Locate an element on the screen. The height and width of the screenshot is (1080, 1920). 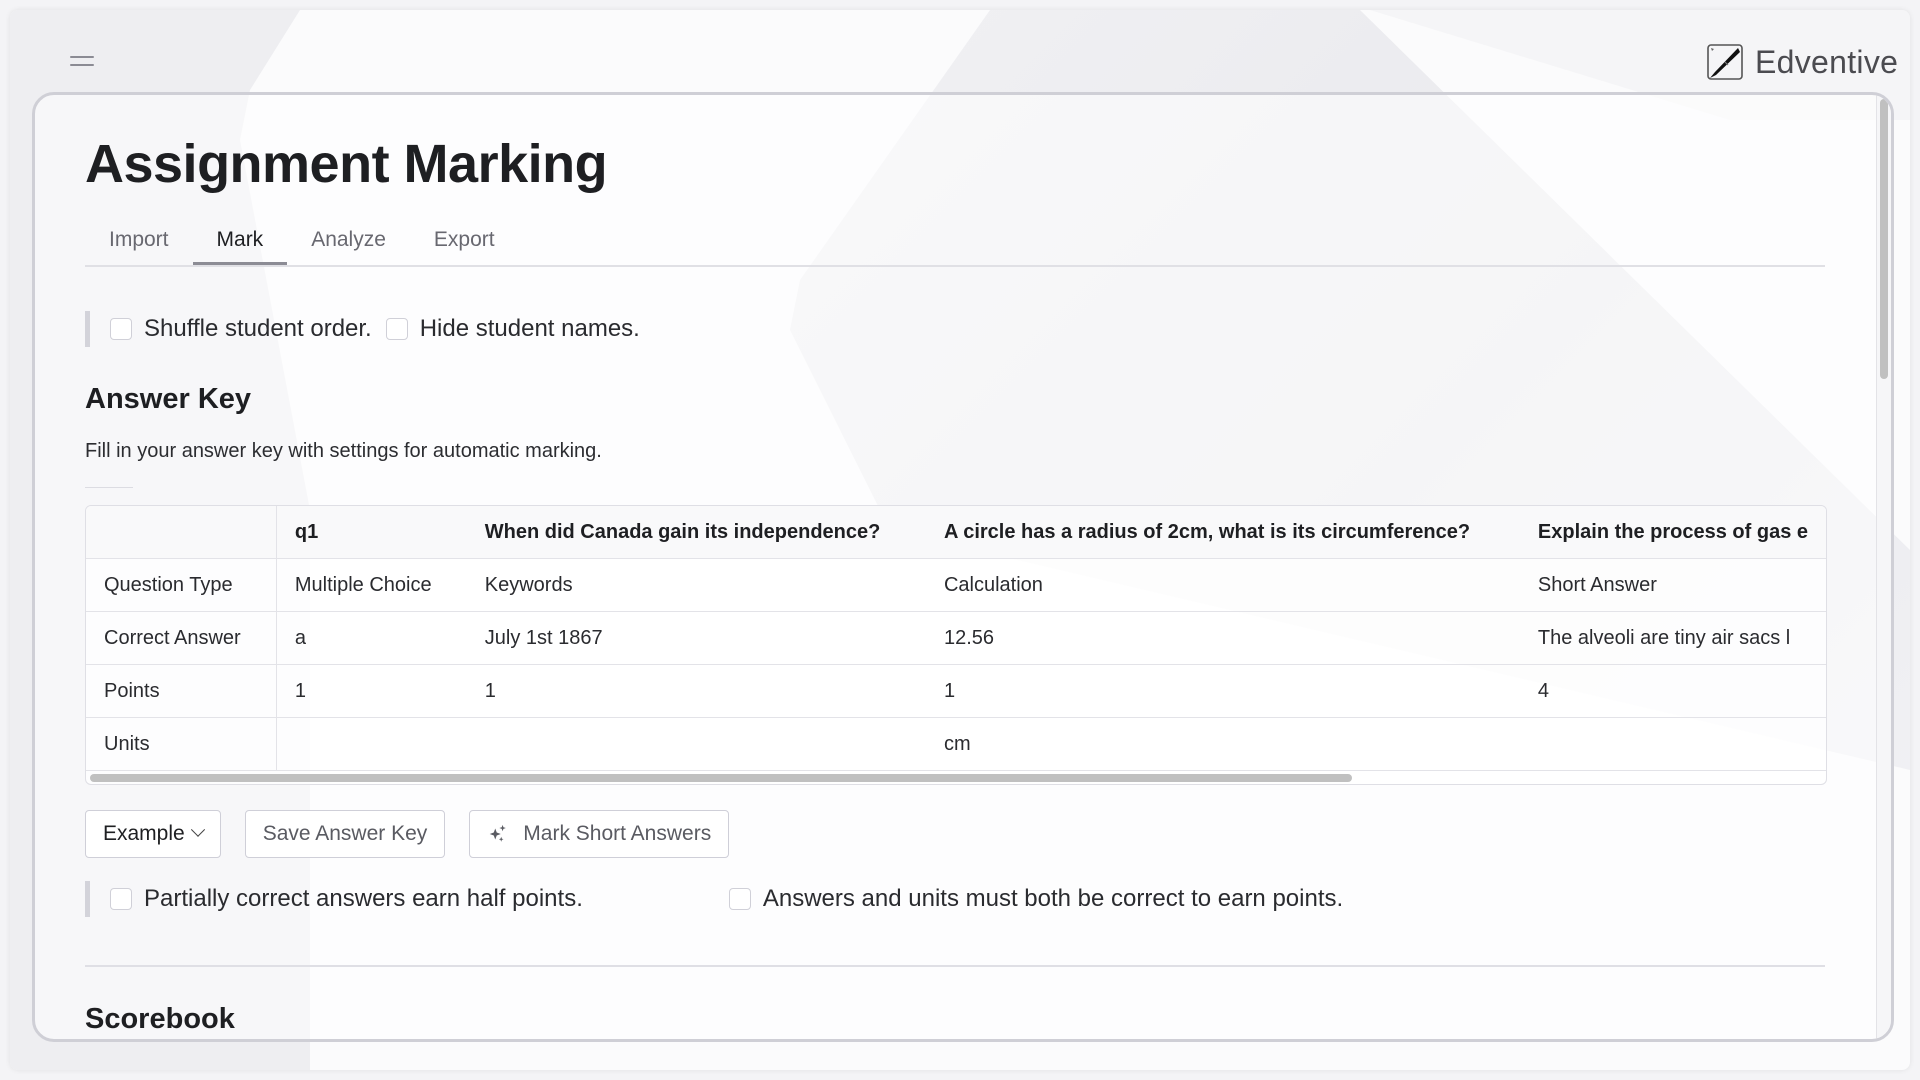
row-label: Question Type is located at coordinates (181, 585).